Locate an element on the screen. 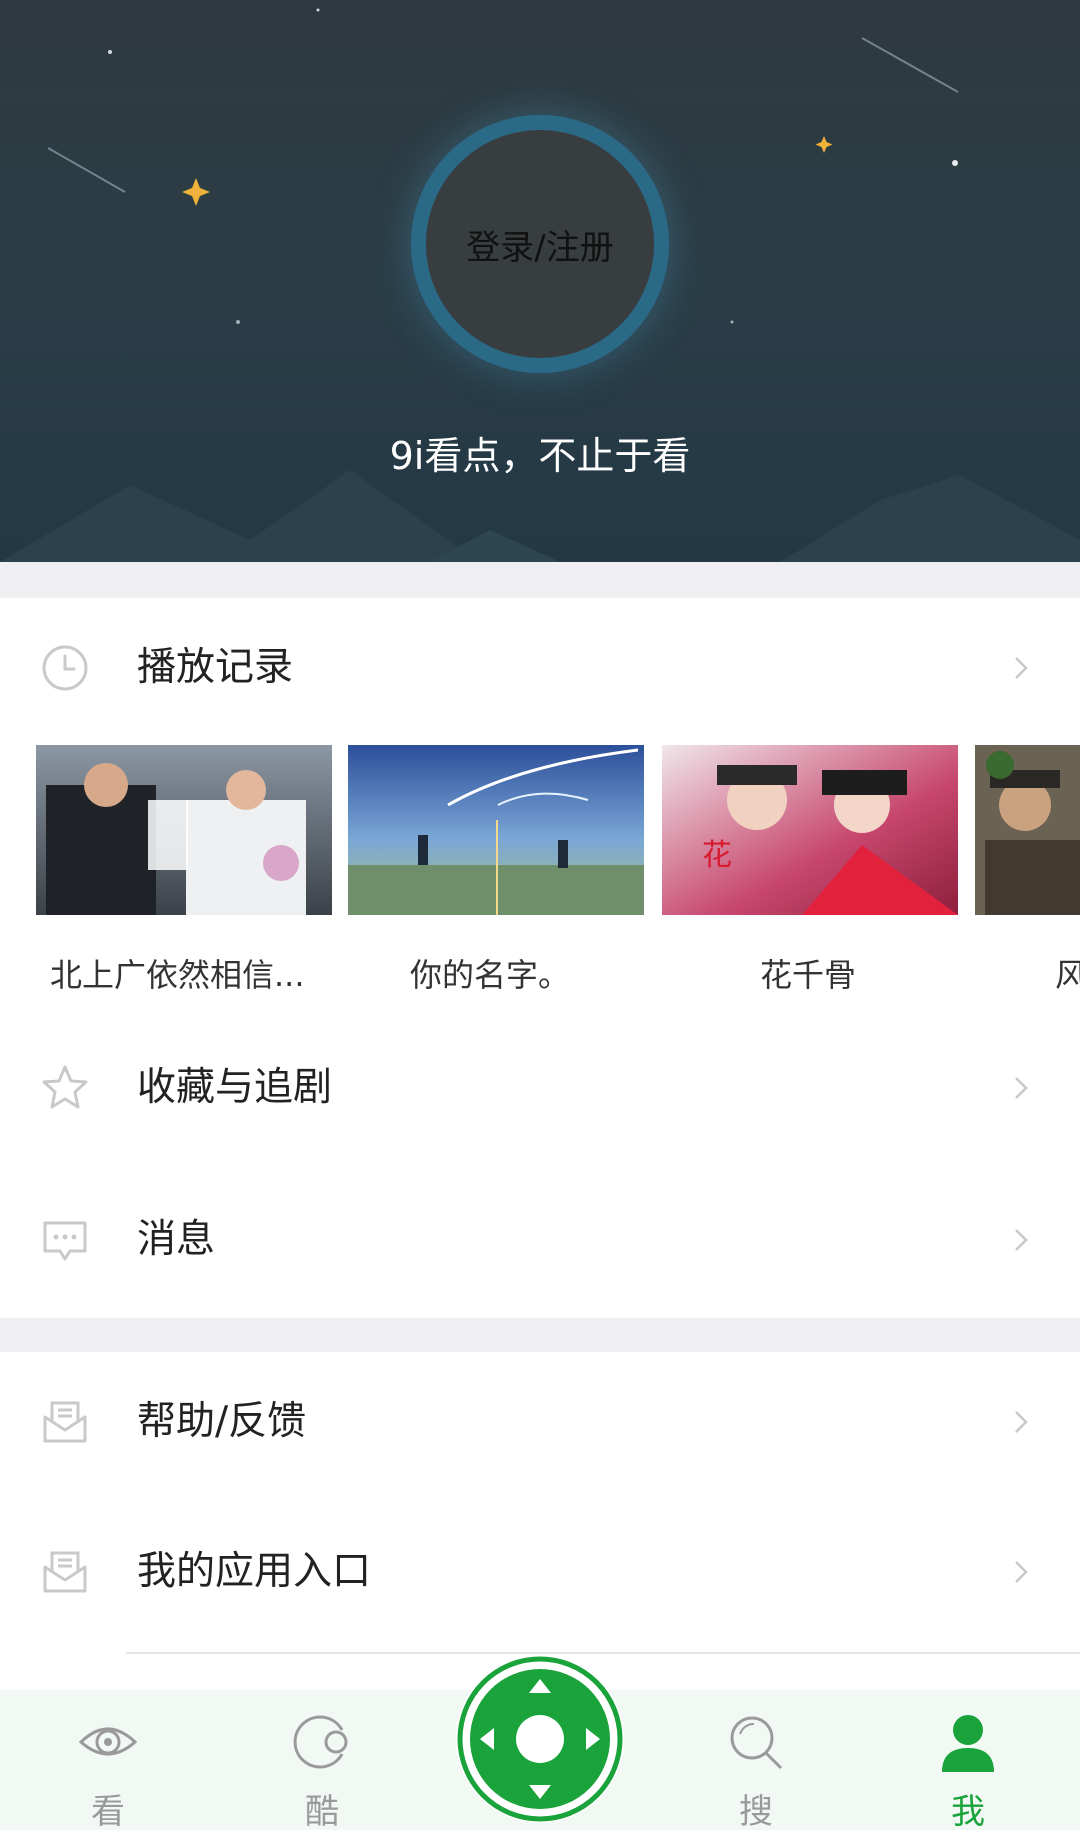  history-list: 北上广依然相信... 你的名字。 花 花千骨 风 is located at coordinates (540, 880).